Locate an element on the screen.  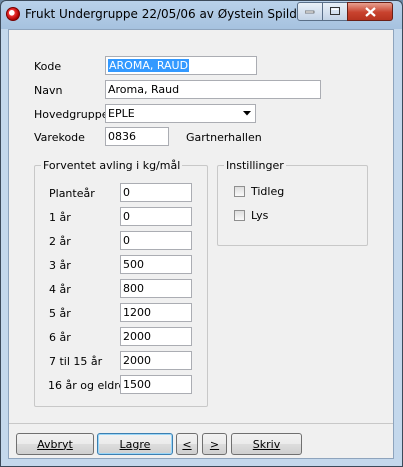
avling-row-input: 500 is located at coordinates (156, 264).